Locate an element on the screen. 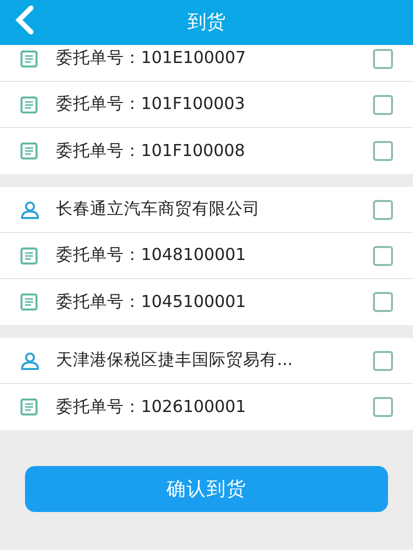 Image resolution: width=413 pixels, height=550 pixels. back-icon is located at coordinates (25, 20).